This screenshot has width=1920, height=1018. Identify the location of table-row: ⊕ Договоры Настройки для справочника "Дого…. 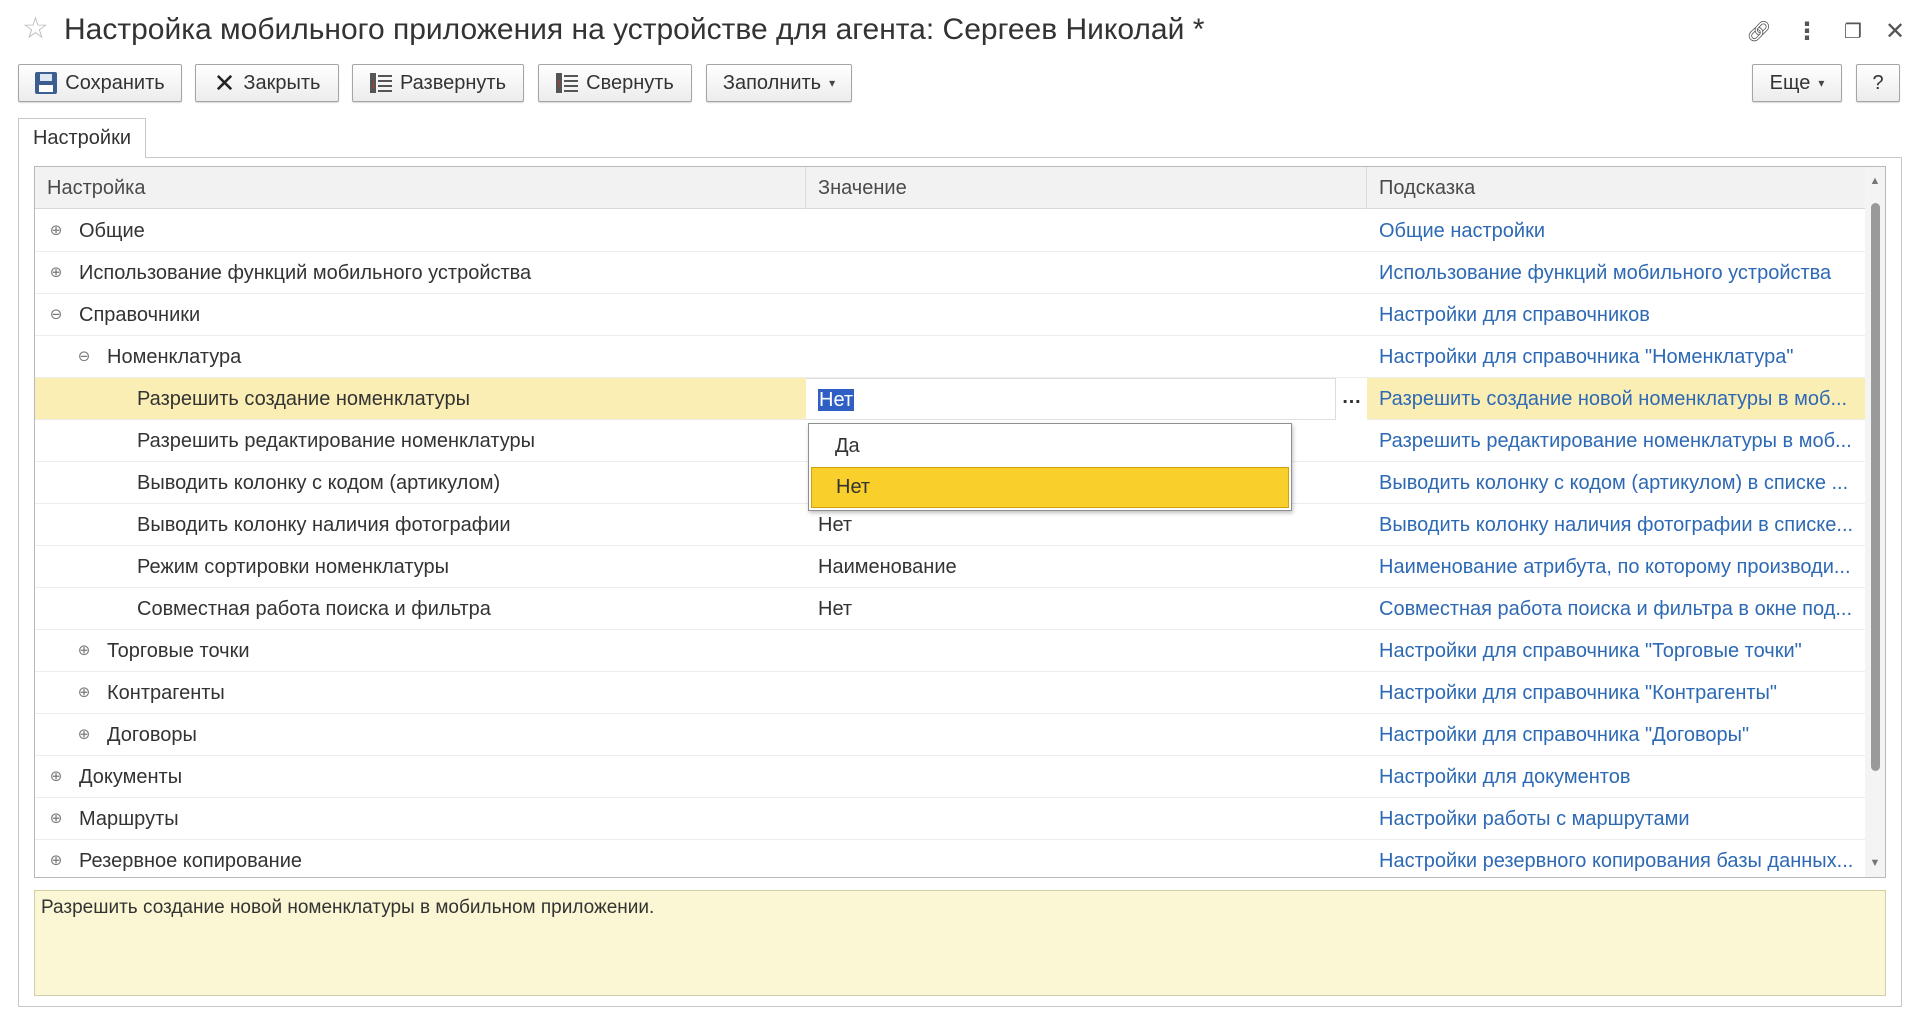
(950, 735).